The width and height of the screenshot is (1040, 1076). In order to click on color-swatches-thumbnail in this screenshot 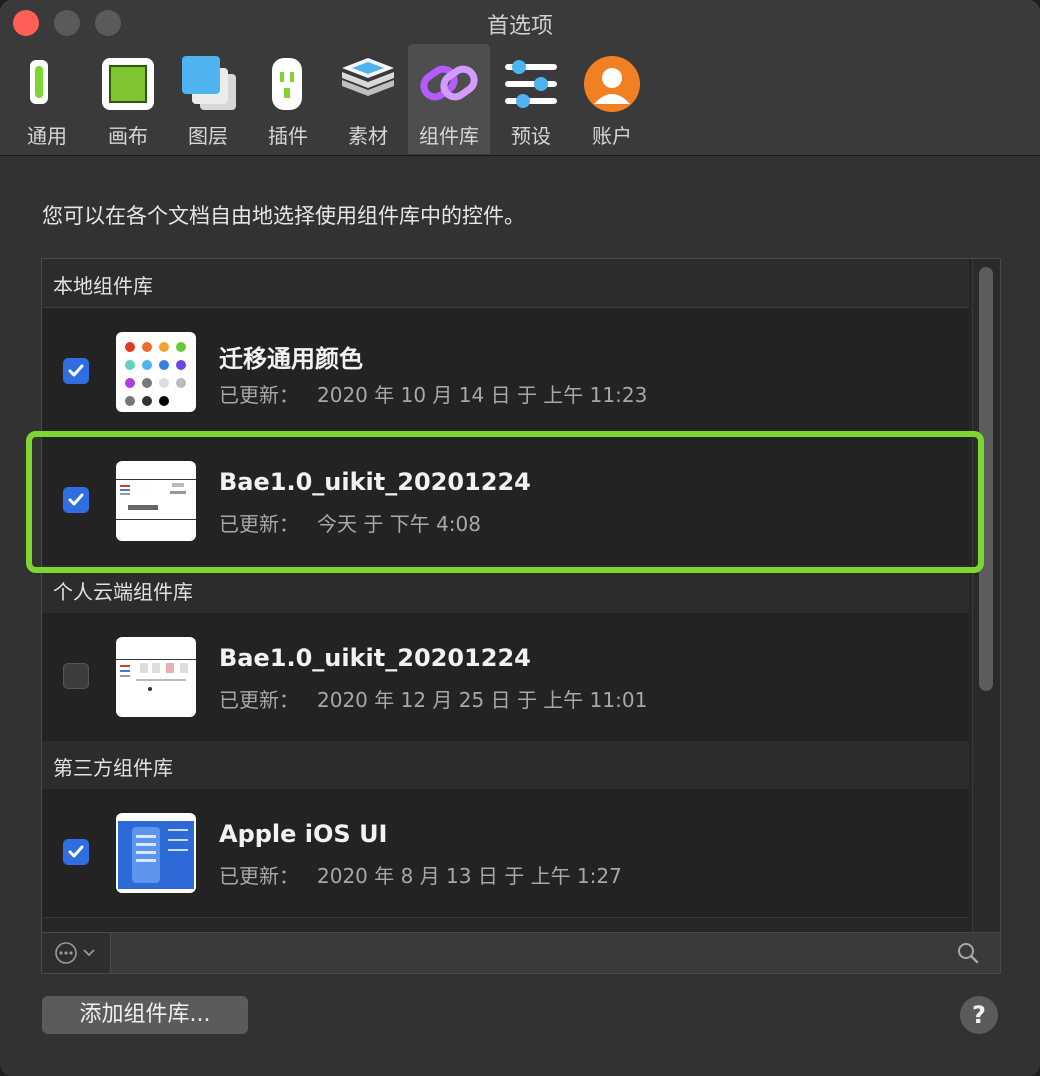, I will do `click(155, 374)`.